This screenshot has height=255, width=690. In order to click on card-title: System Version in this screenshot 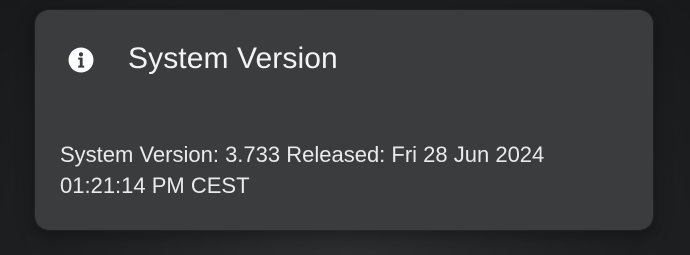, I will do `click(233, 58)`.